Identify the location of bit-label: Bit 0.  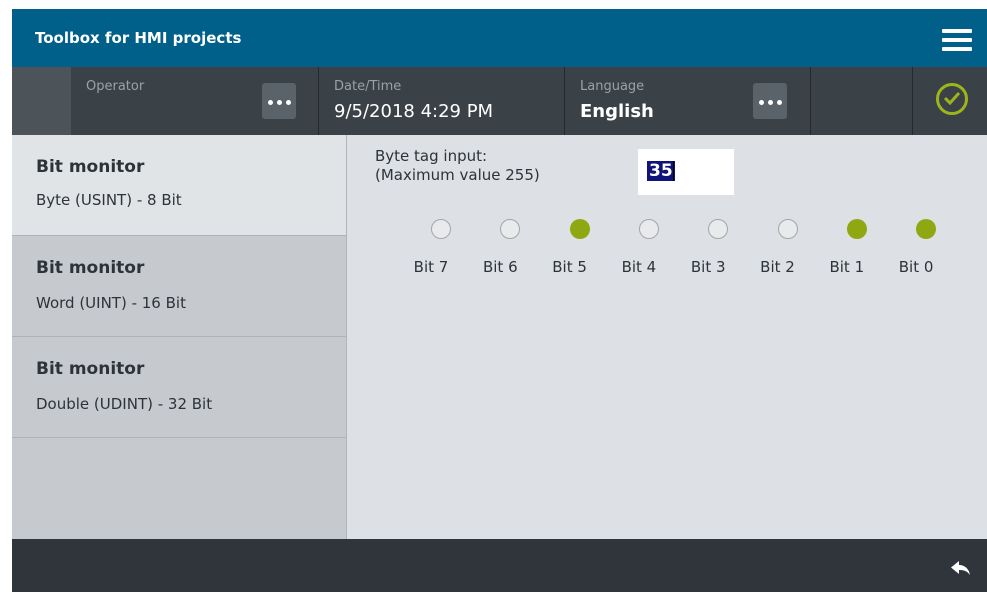
(916, 267).